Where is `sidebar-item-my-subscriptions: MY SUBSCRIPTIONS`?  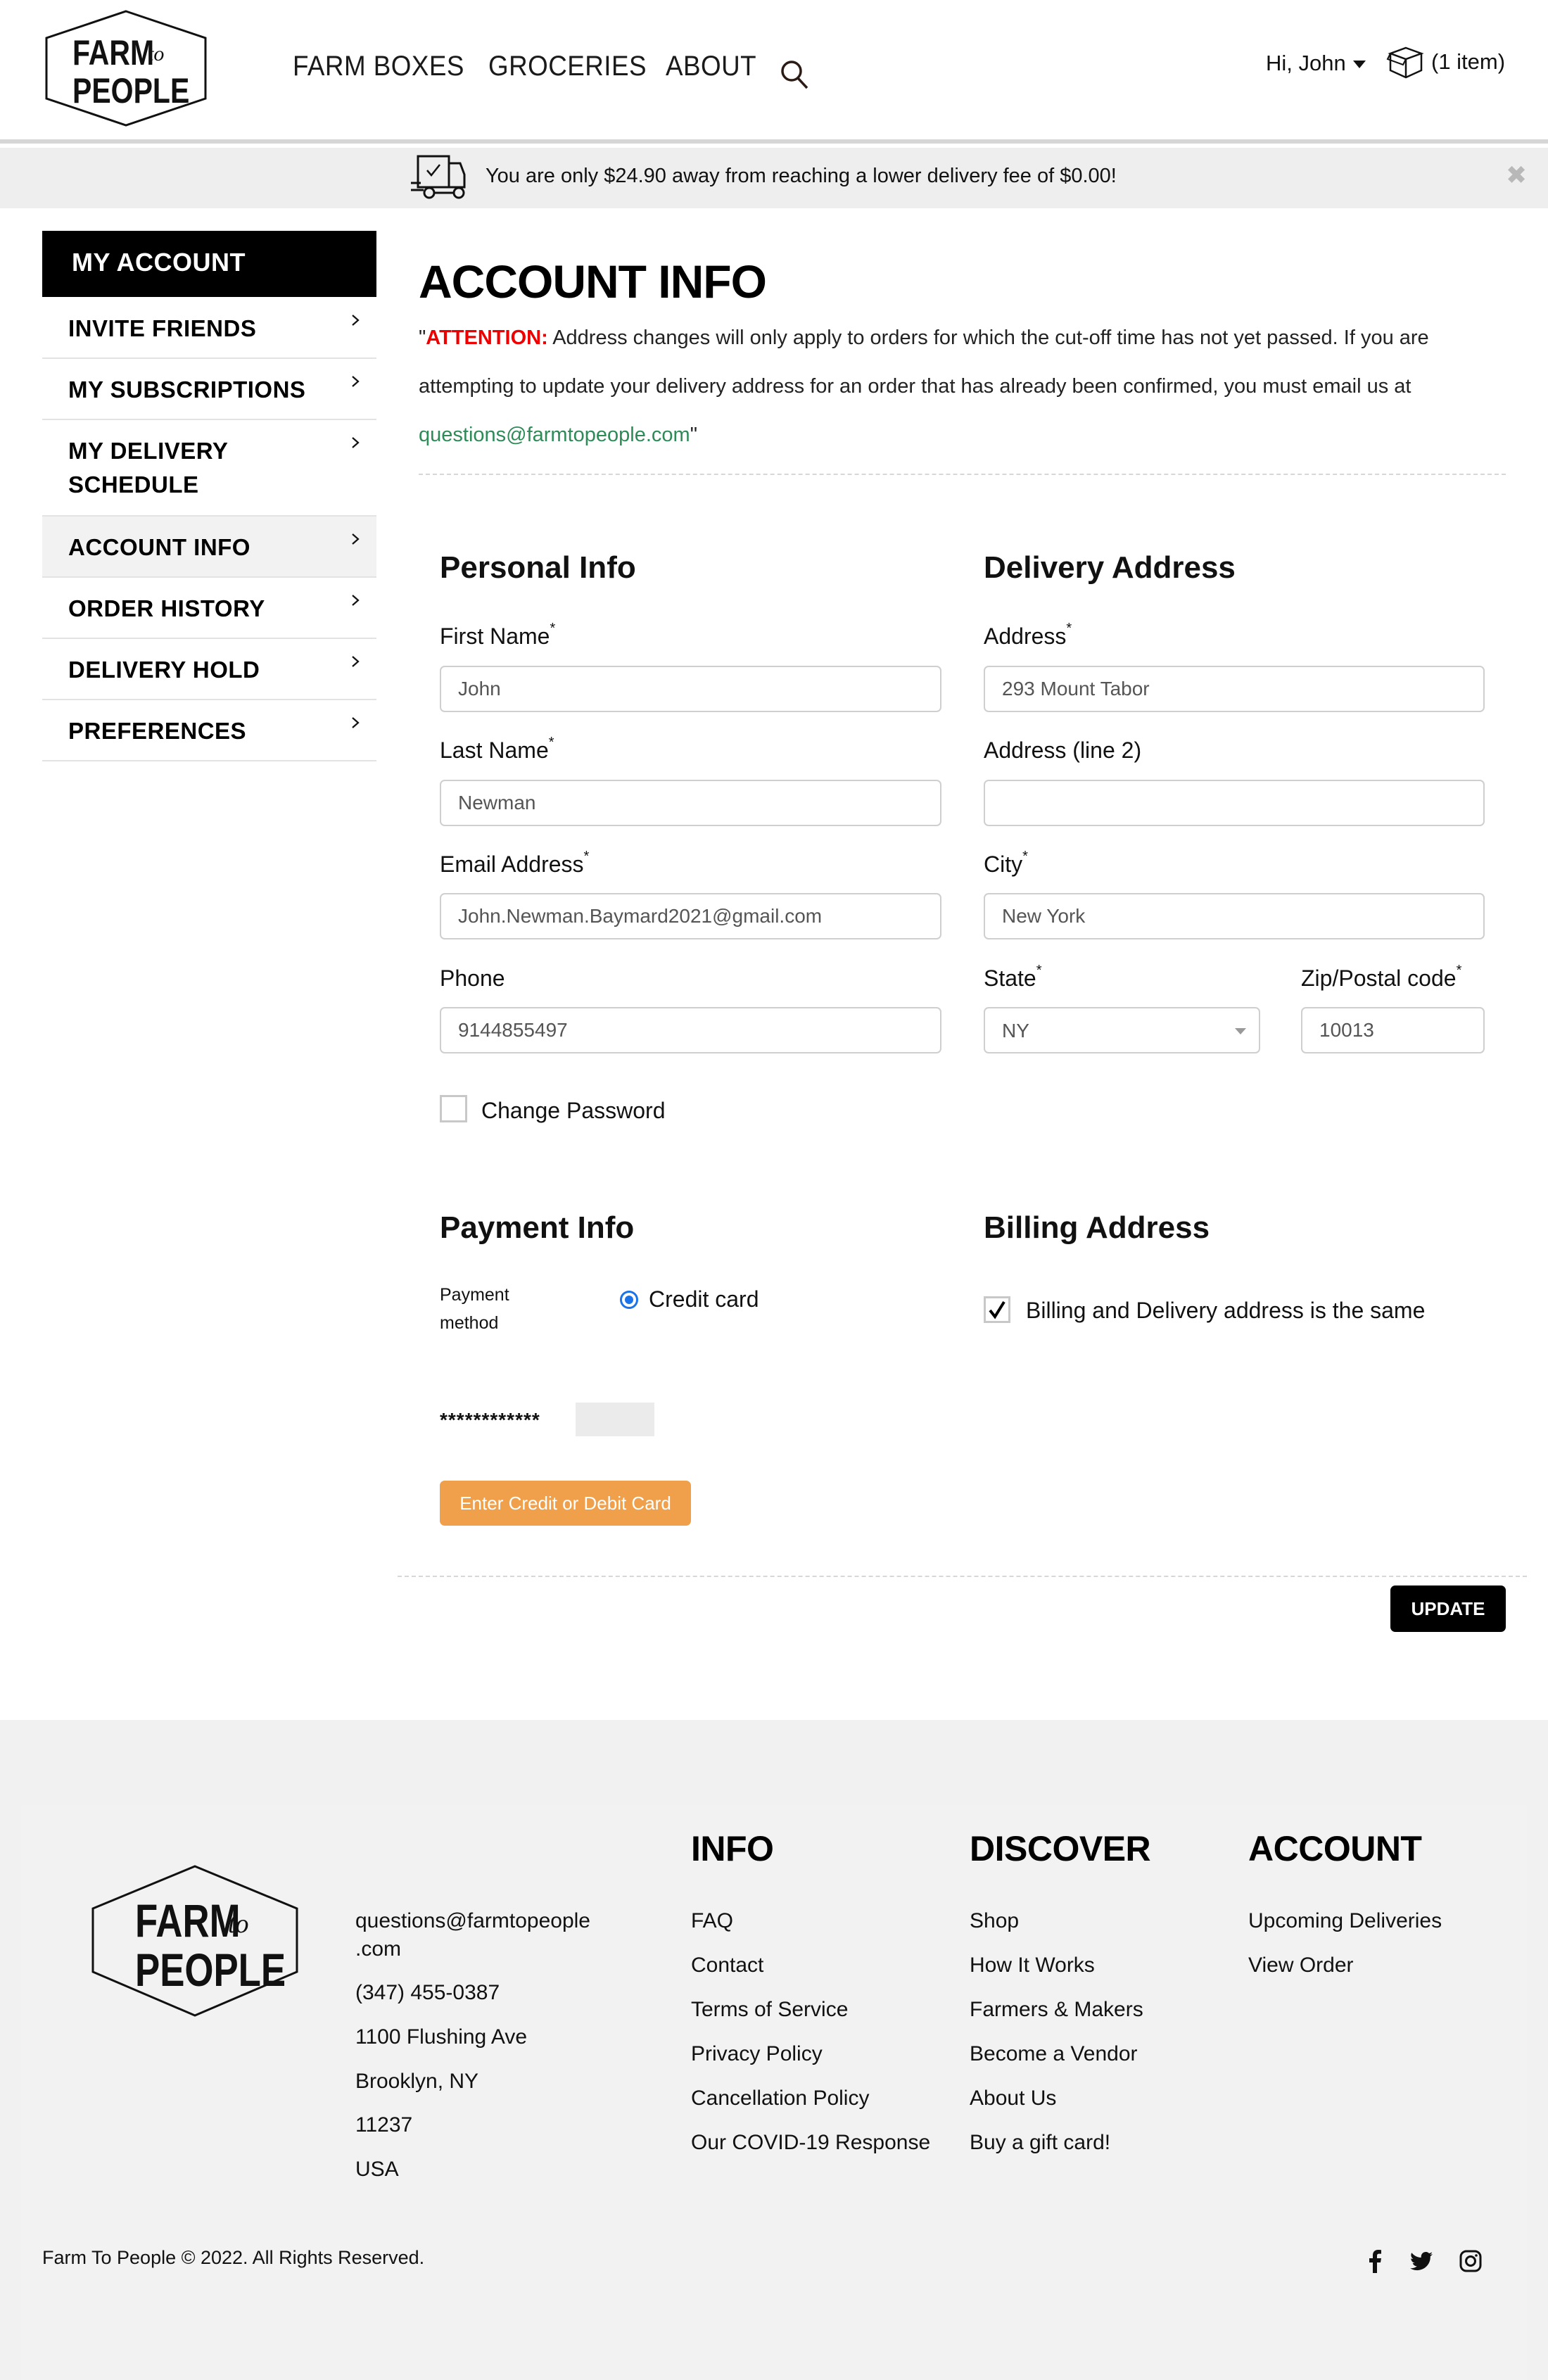 sidebar-item-my-subscriptions: MY SUBSCRIPTIONS is located at coordinates (209, 389).